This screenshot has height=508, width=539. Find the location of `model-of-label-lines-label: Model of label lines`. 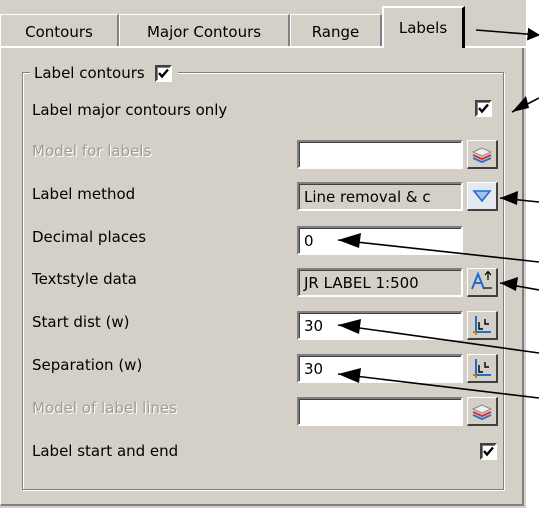

model-of-label-lines-label: Model of label lines is located at coordinates (104, 408).